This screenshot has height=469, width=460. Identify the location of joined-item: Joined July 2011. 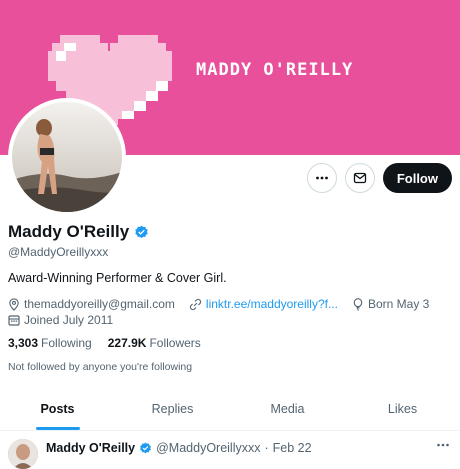
(60, 320).